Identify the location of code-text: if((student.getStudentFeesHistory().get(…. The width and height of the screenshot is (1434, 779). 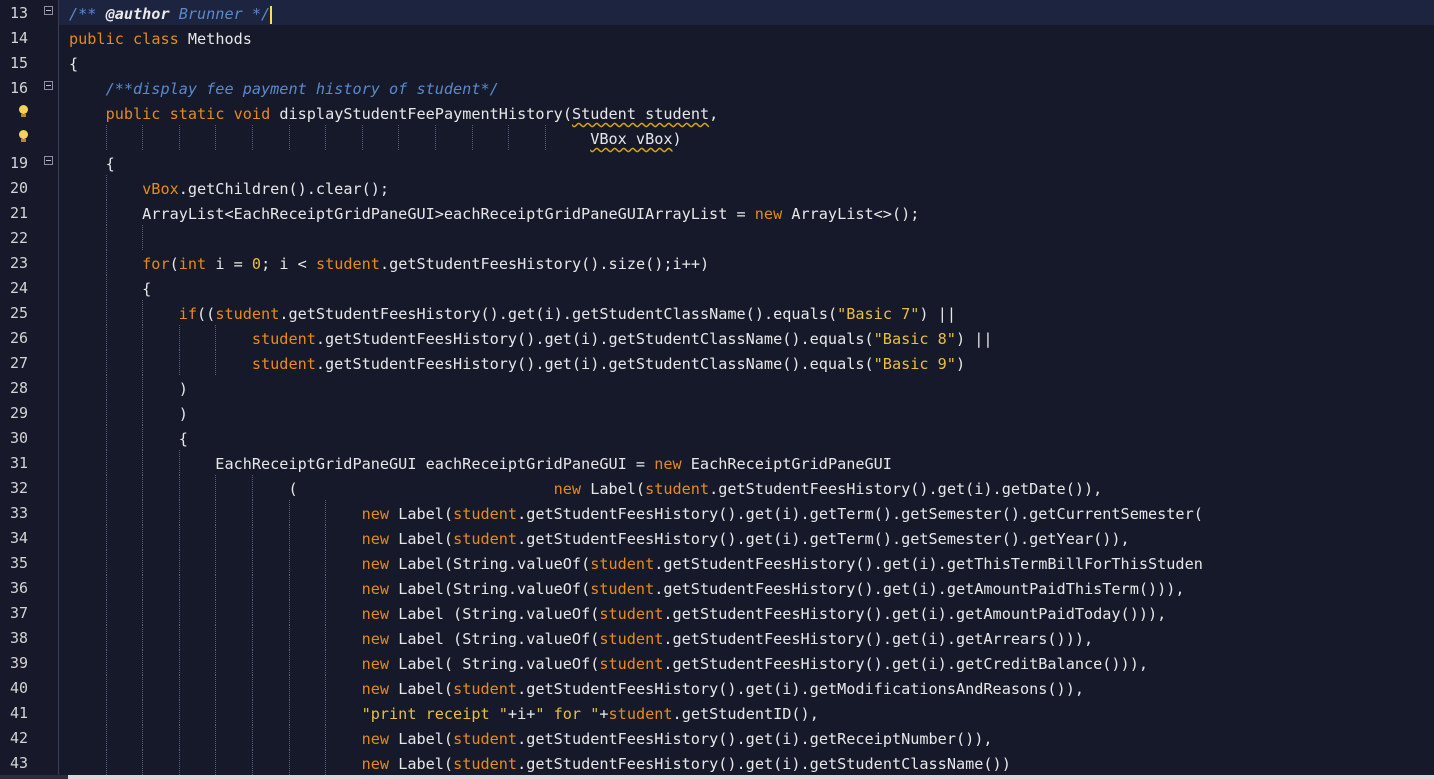
(512, 314).